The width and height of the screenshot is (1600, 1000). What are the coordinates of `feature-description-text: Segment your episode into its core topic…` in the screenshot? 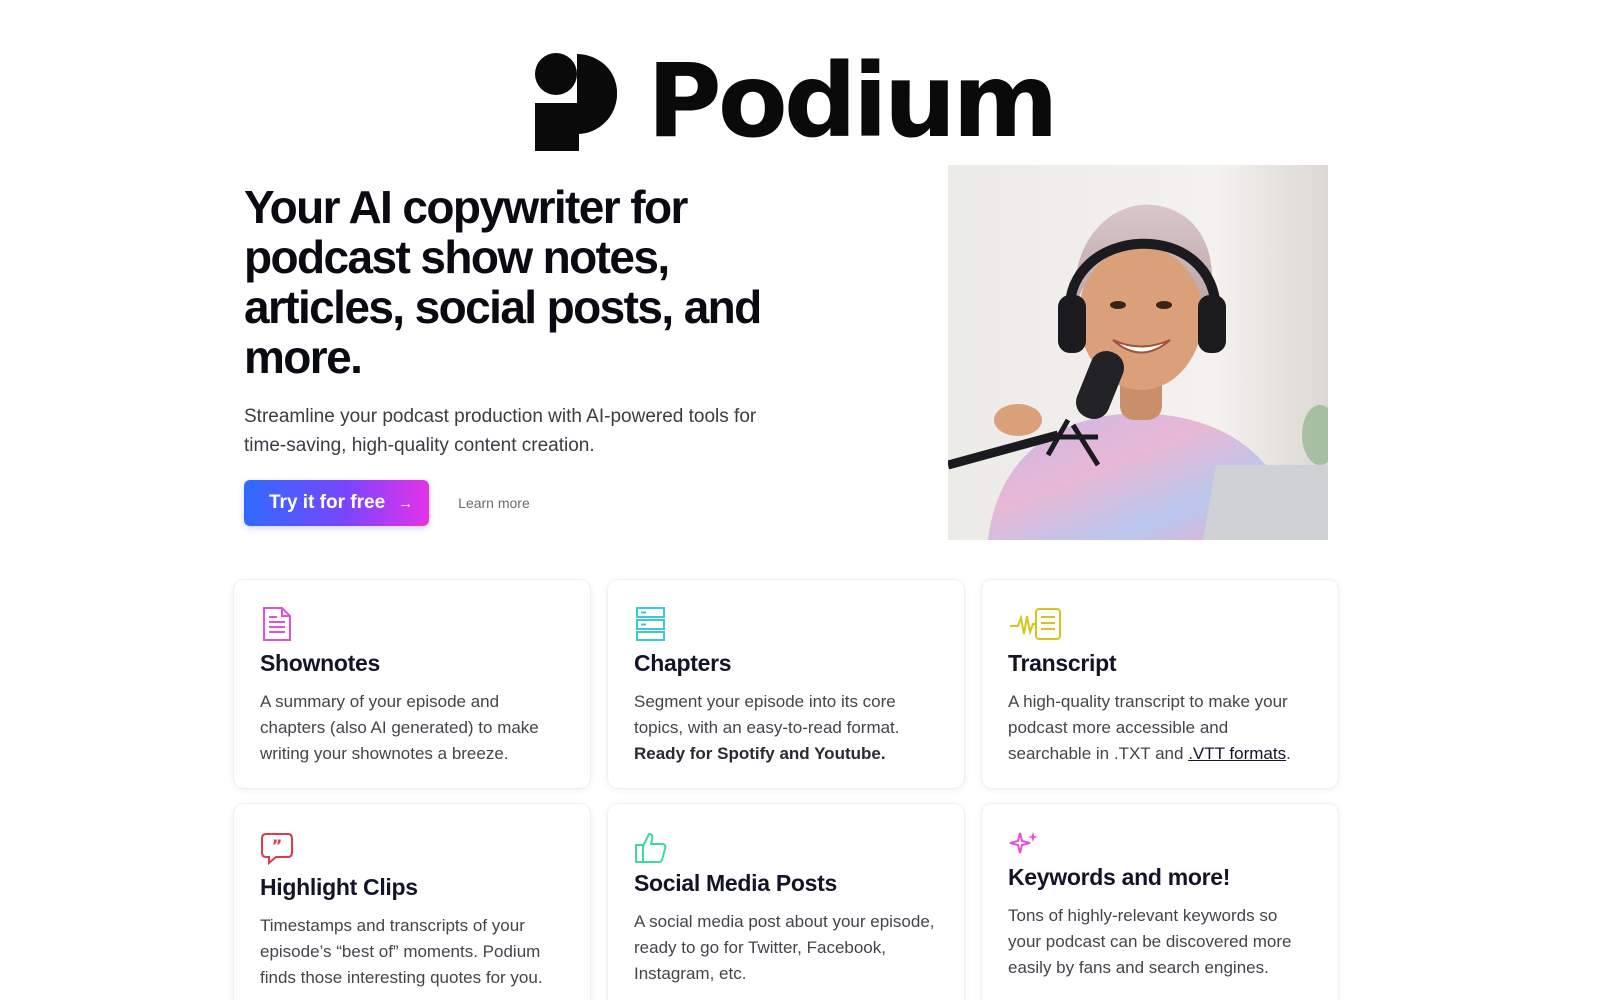 It's located at (767, 714).